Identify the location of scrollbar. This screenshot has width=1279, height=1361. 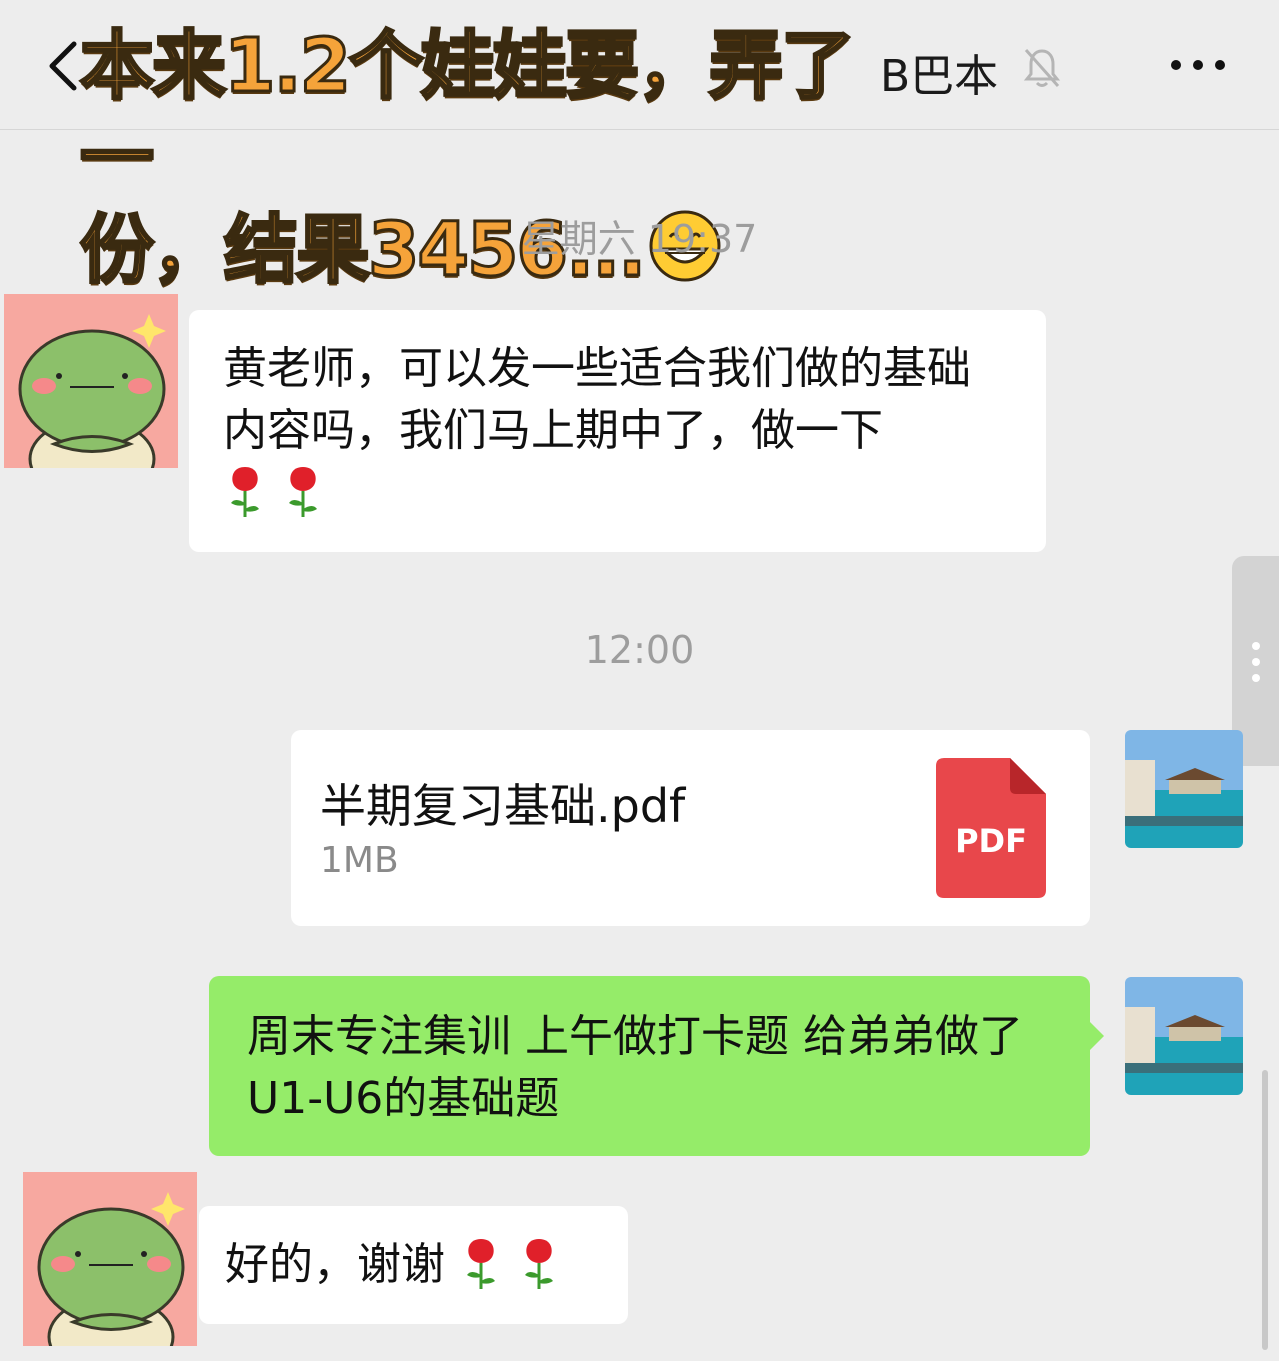
(1265, 1210).